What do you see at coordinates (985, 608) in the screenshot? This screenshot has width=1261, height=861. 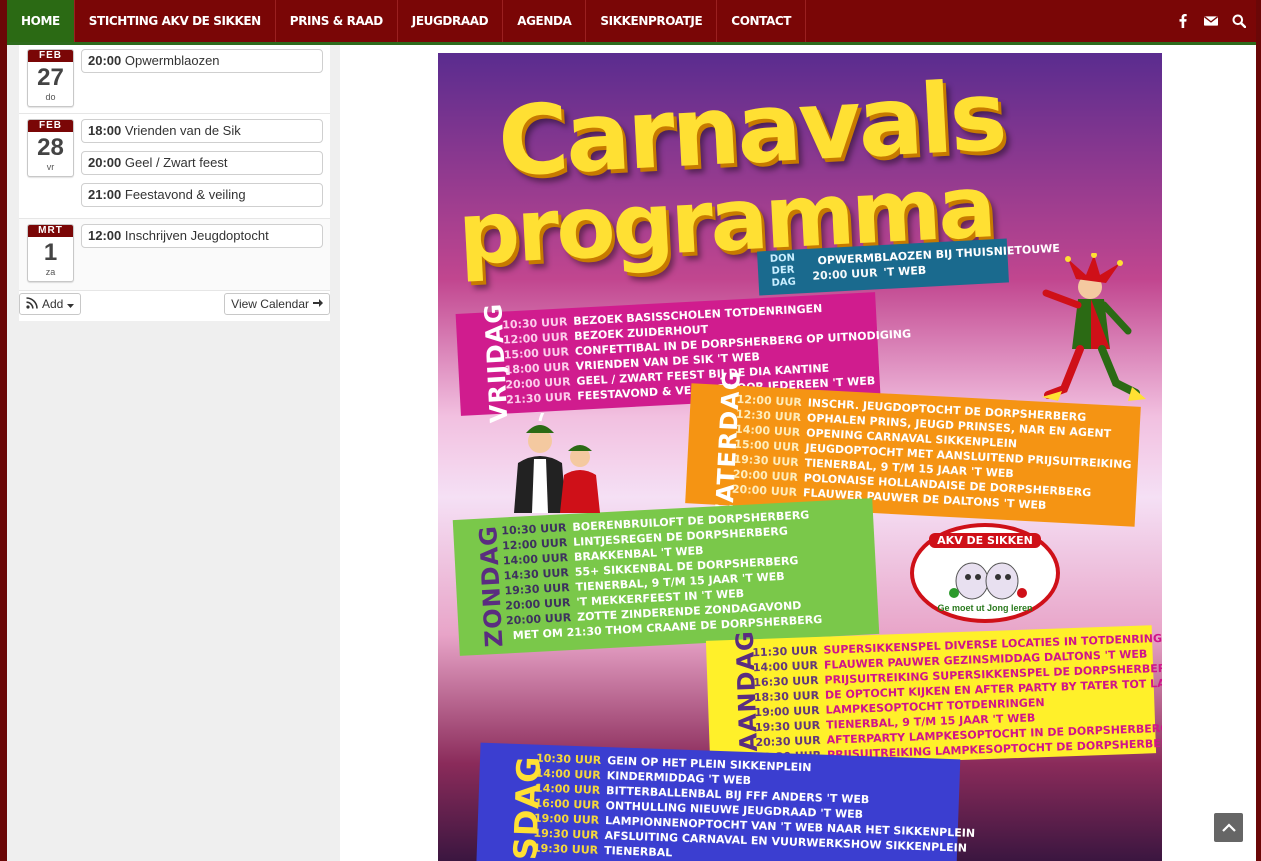 I see `logo-slogan: Ge moet ut Jong leren` at bounding box center [985, 608].